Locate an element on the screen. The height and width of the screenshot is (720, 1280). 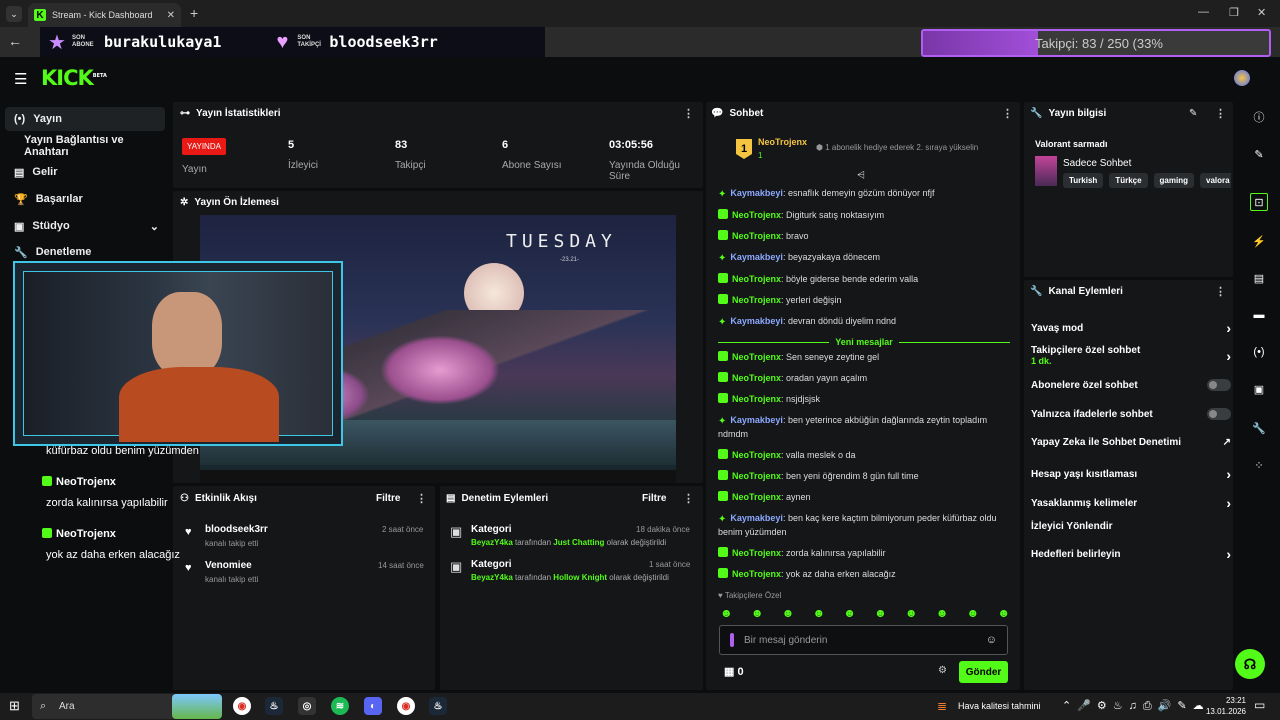
info-icon: ⓘ is located at coordinates (1259, 117).